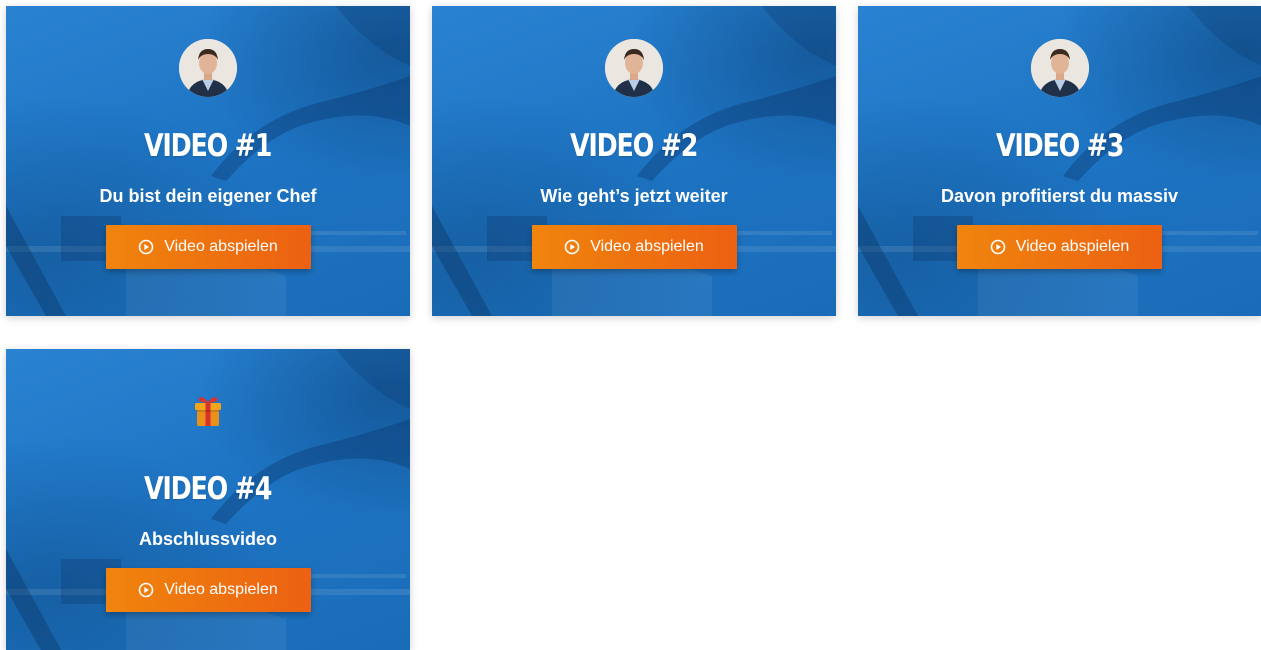  I want to click on video-title: VIDEO #2, so click(634, 146).